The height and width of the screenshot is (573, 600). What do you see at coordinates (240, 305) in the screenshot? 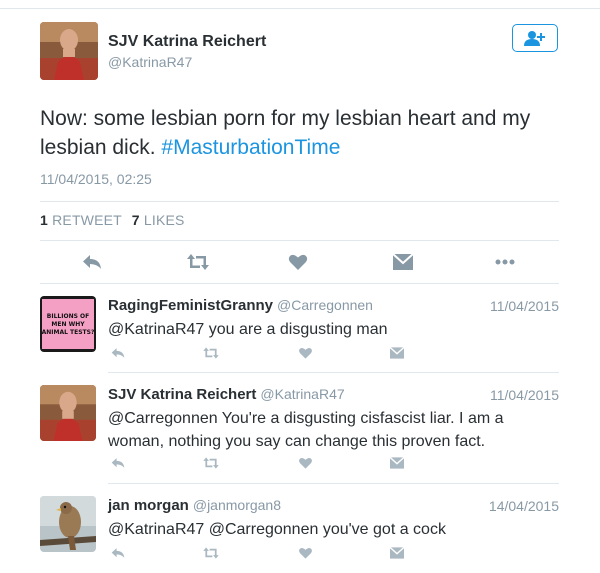
I see `reply-author: RagingFeministGranny @Carregonnen` at bounding box center [240, 305].